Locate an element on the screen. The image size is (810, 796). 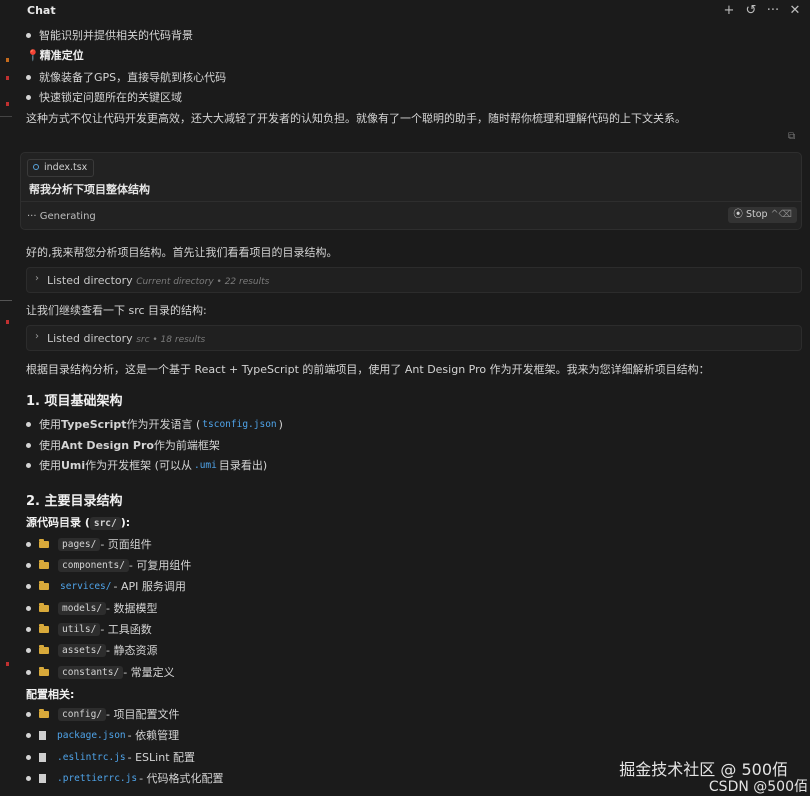
inline-code: assets/ is located at coordinates (82, 650).